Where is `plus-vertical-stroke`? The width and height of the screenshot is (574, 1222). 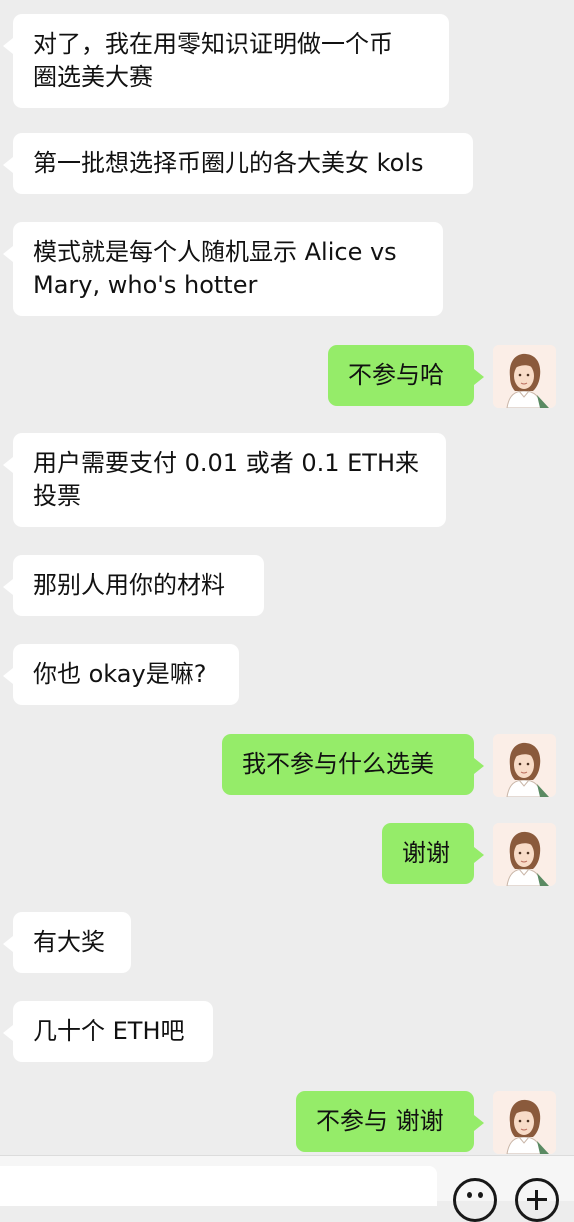 plus-vertical-stroke is located at coordinates (536, 1200).